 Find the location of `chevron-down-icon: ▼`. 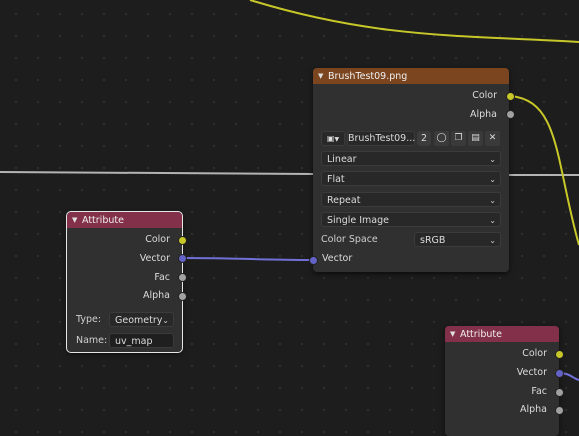

chevron-down-icon: ▼ is located at coordinates (337, 139).